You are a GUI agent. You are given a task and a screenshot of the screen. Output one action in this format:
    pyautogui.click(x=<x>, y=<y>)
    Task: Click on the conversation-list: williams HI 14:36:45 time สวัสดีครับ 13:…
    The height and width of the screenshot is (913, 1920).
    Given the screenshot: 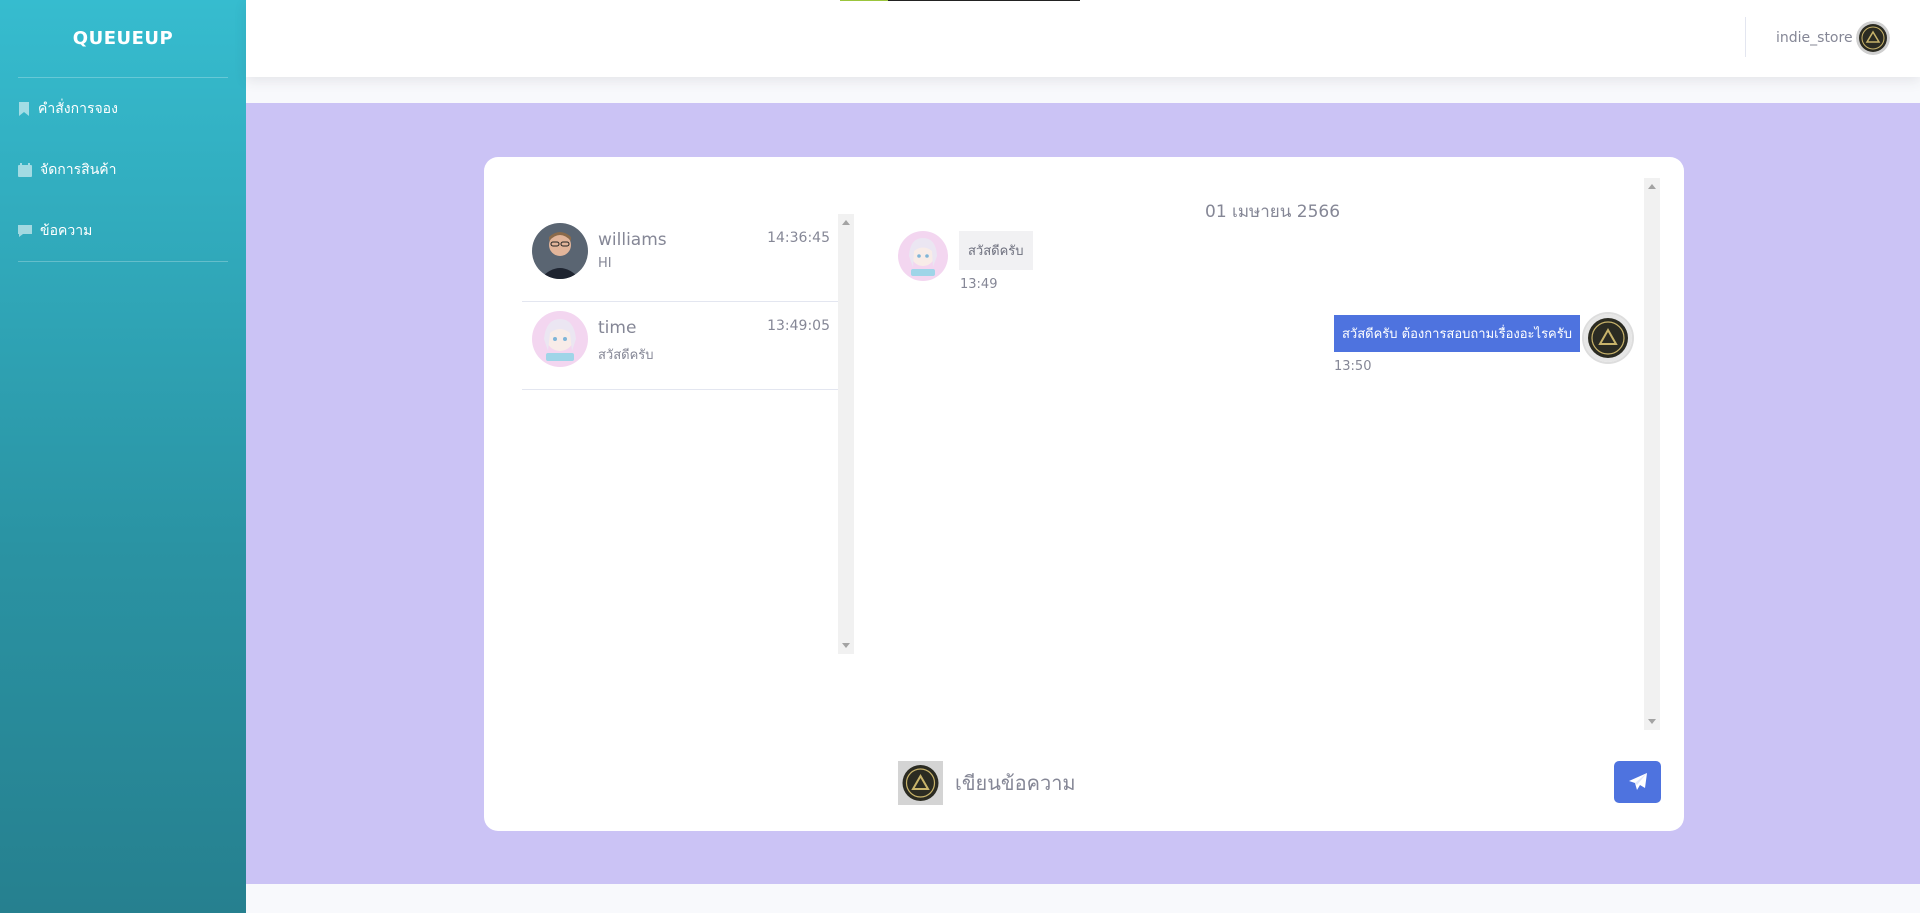 What is the action you would take?
    pyautogui.click(x=680, y=434)
    